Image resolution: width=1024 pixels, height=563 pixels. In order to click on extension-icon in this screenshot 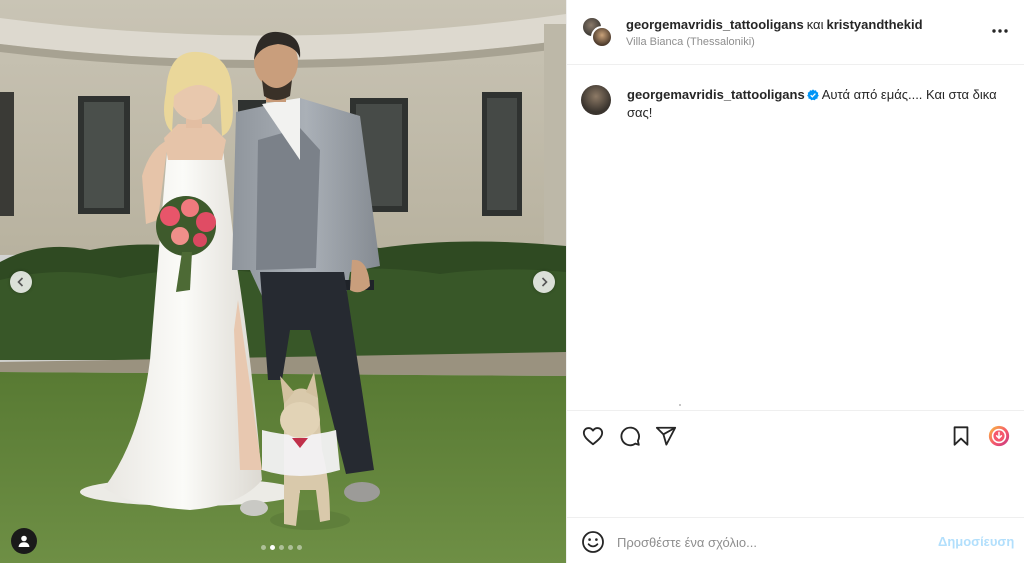, I will do `click(999, 436)`.